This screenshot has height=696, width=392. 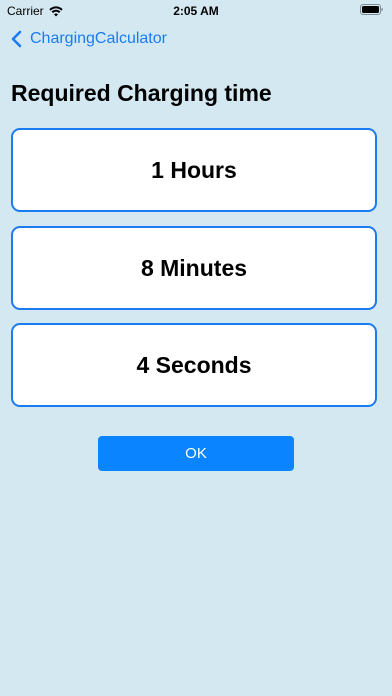 I want to click on seconds-display: 4 Seconds, so click(x=194, y=365).